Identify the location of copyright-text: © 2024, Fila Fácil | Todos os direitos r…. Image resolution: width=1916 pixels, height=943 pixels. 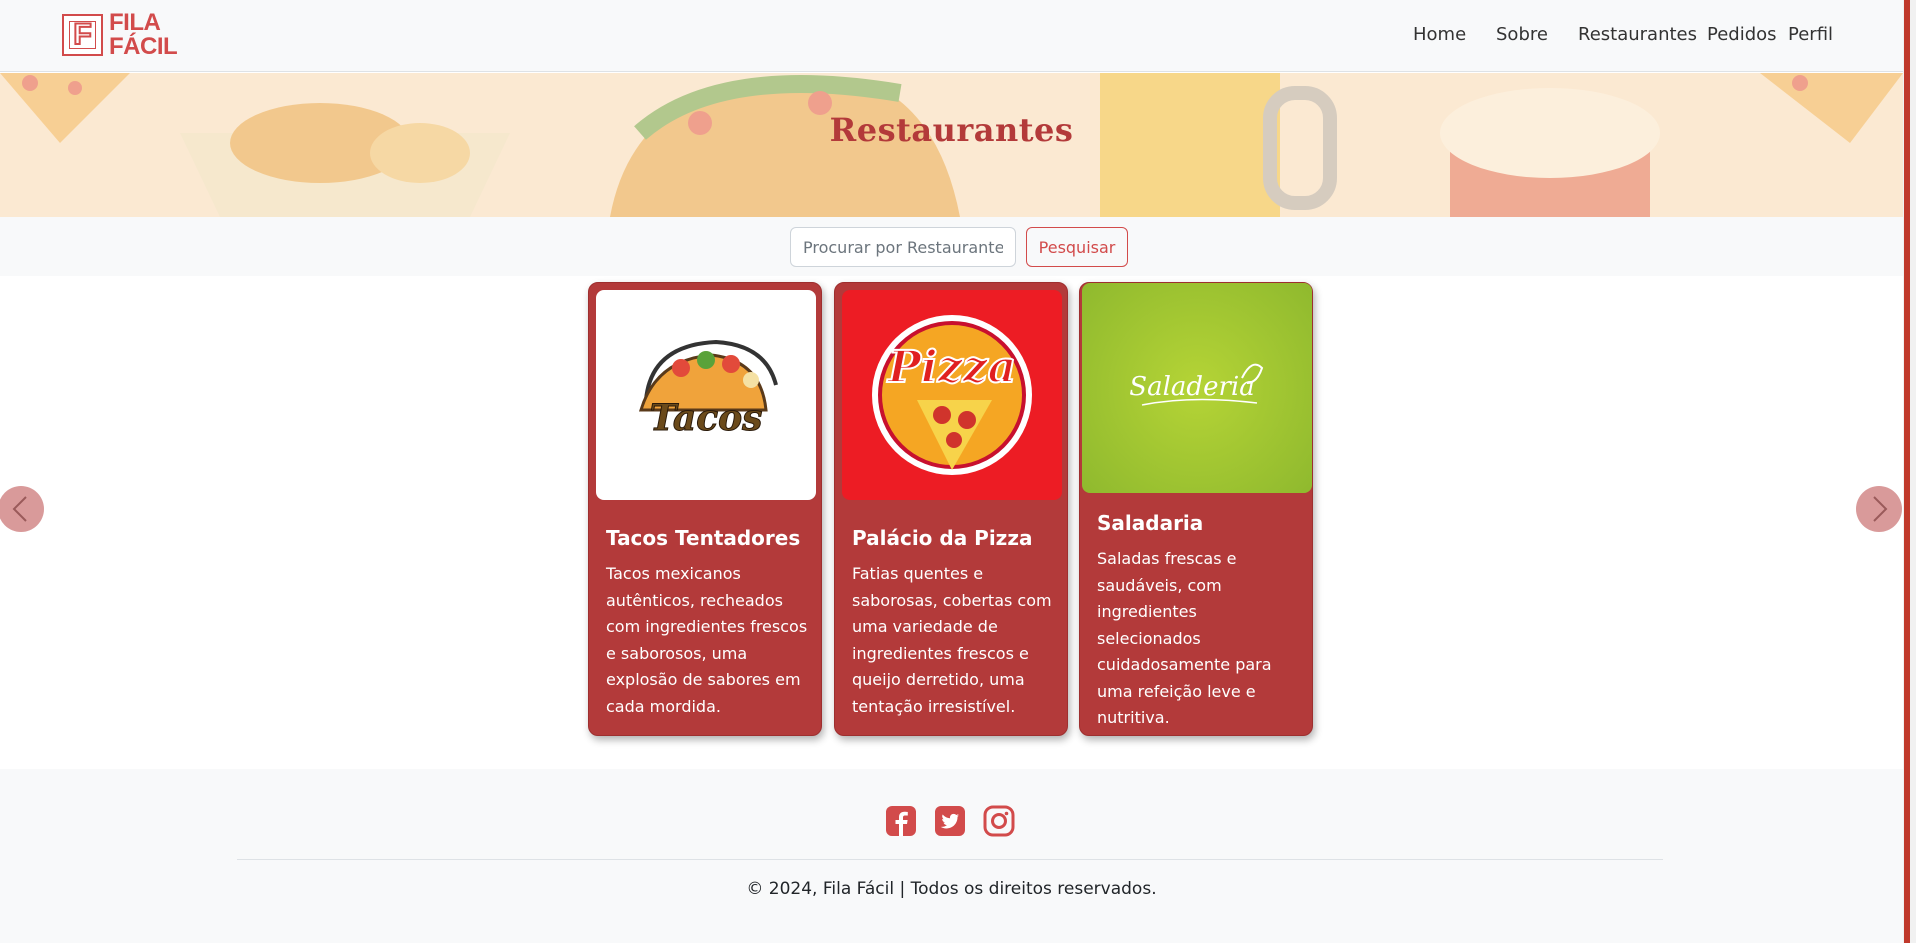
(951, 889).